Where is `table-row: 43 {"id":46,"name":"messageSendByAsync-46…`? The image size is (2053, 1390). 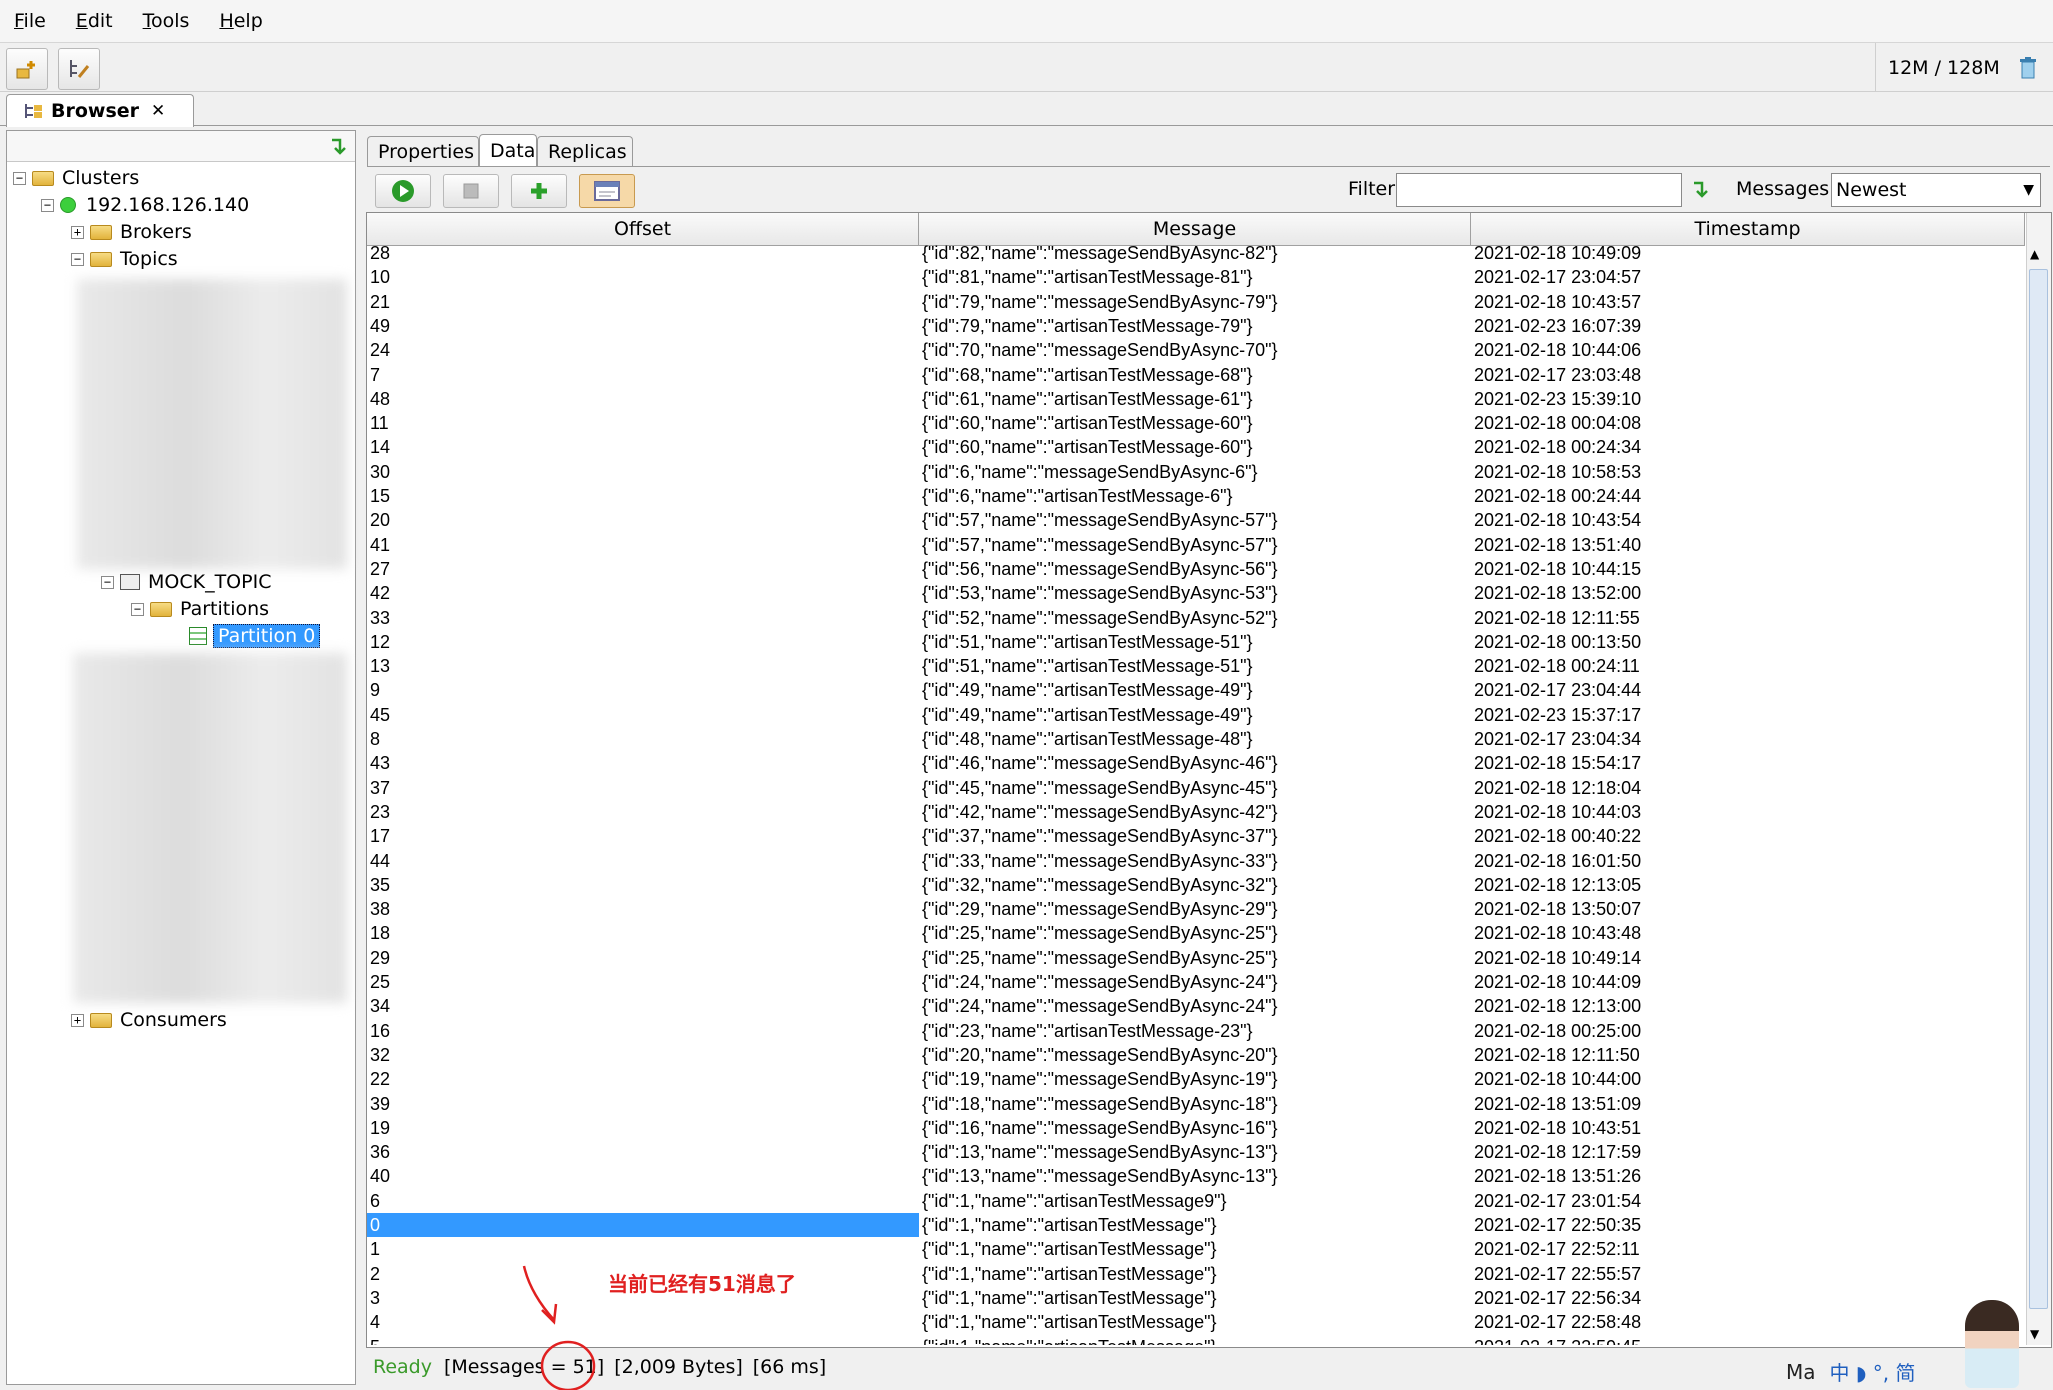
table-row: 43 {"id":46,"name":"messageSendByAsync-46… is located at coordinates (1196, 763).